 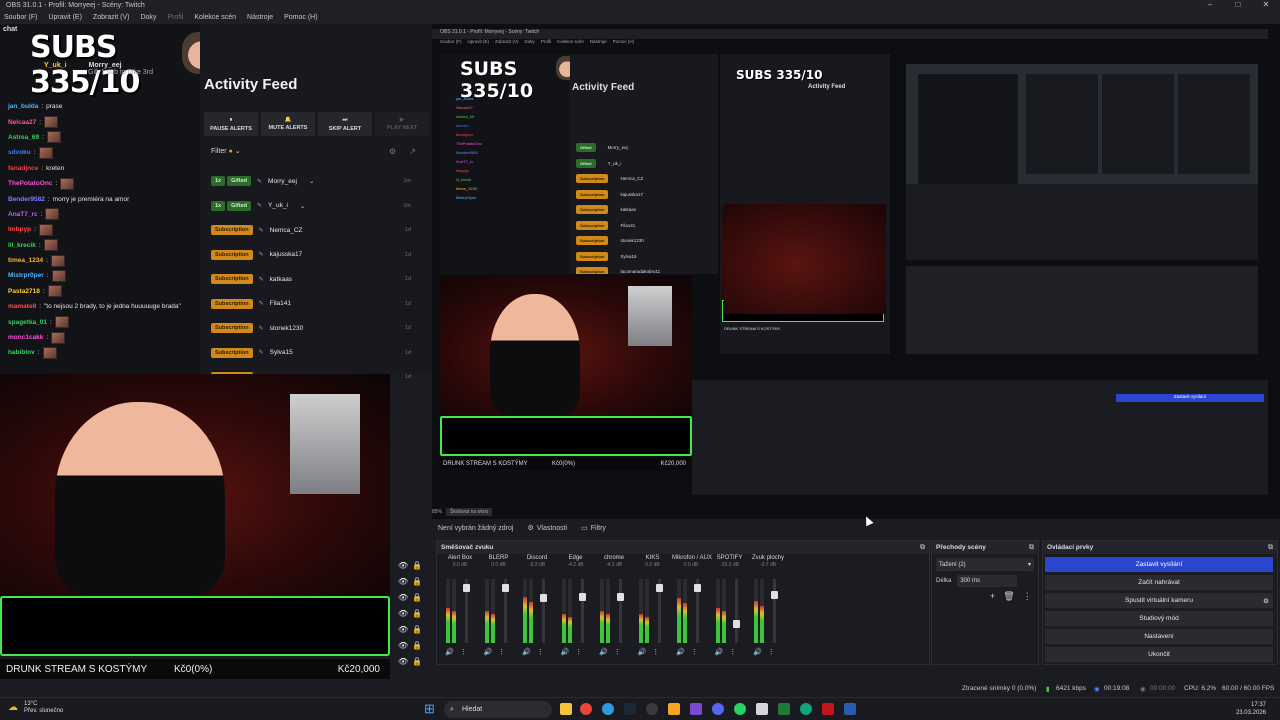 I want to click on maximize-icon: □, so click(x=1238, y=4).